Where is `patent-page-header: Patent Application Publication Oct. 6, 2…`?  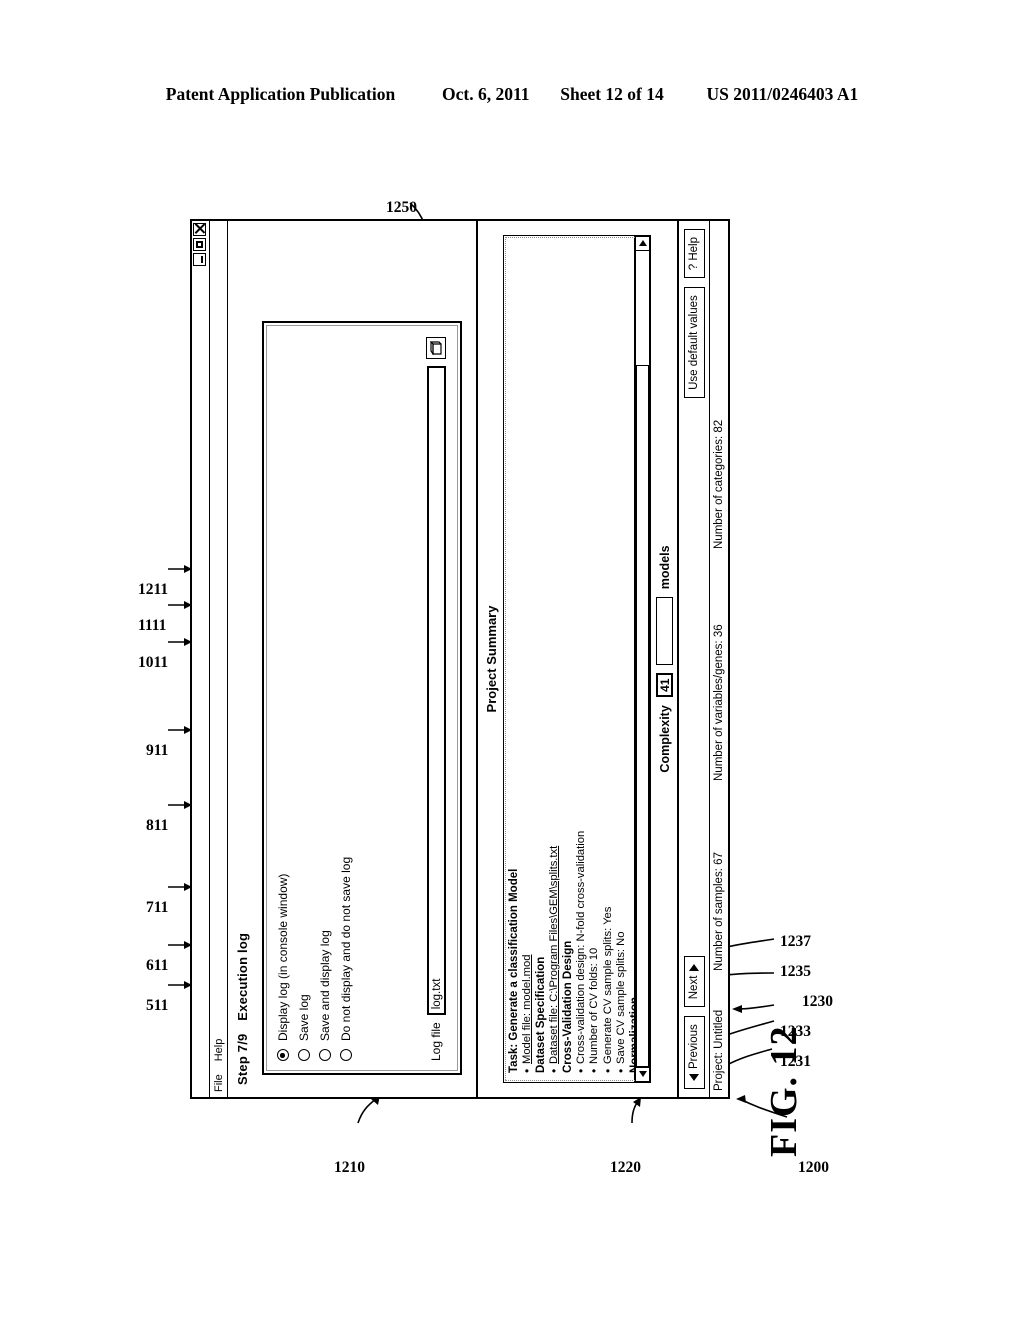
patent-page-header: Patent Application Publication Oct. 6, 2… is located at coordinates (512, 94).